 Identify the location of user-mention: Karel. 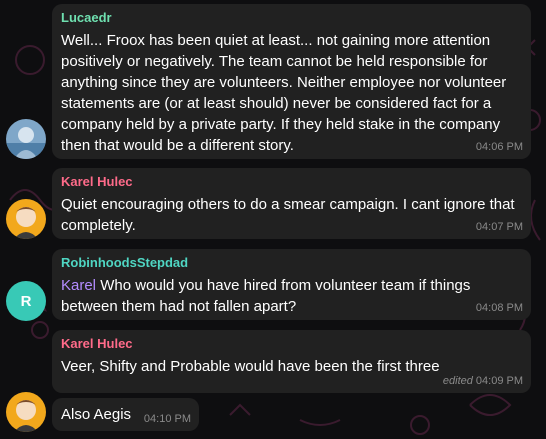
(78, 285).